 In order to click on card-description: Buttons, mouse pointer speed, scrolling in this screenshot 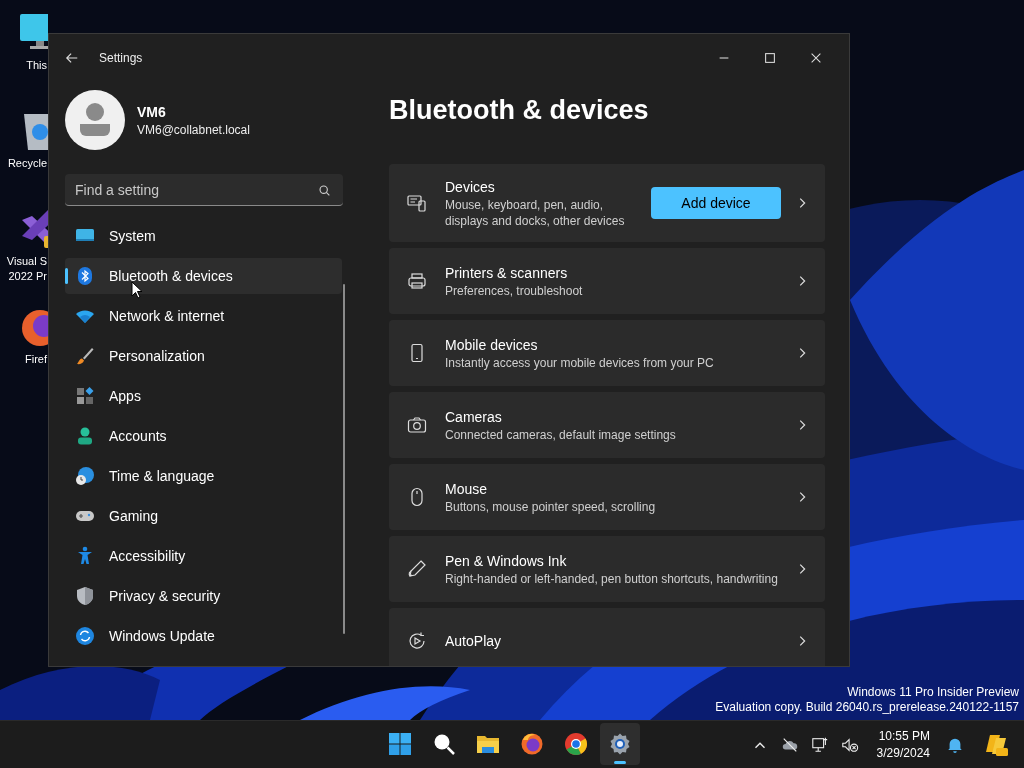, I will do `click(551, 506)`.